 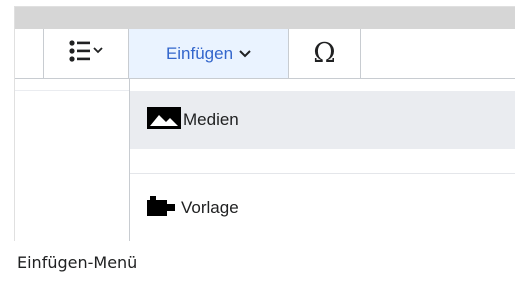 What do you see at coordinates (245, 54) in the screenshot?
I see `chevron-down-icon` at bounding box center [245, 54].